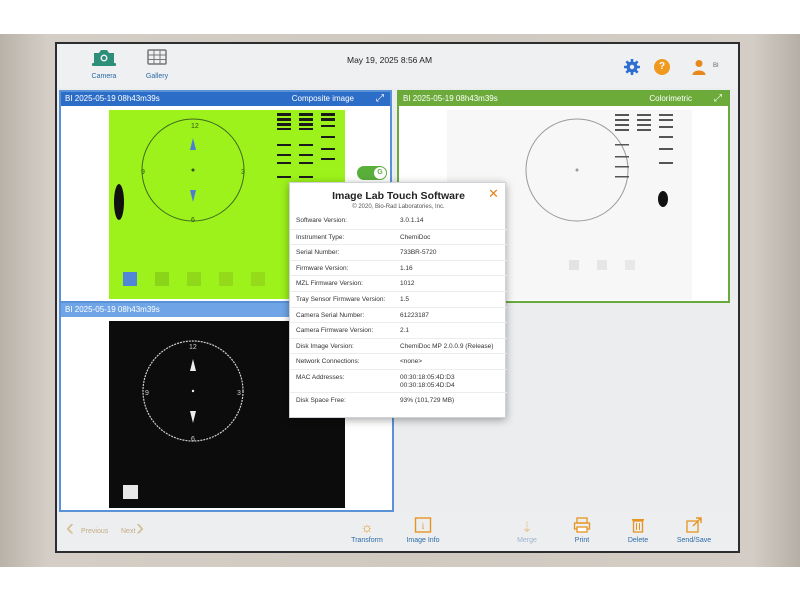  I want to click on gallery-nav-button: Gallery, so click(157, 66).